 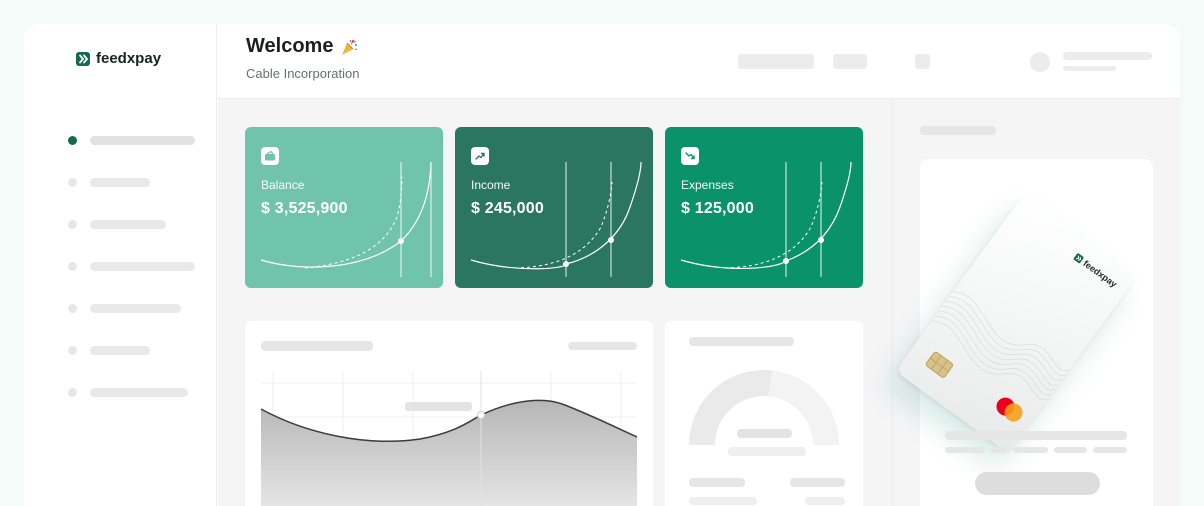 I want to click on gauge-panel, so click(x=764, y=413).